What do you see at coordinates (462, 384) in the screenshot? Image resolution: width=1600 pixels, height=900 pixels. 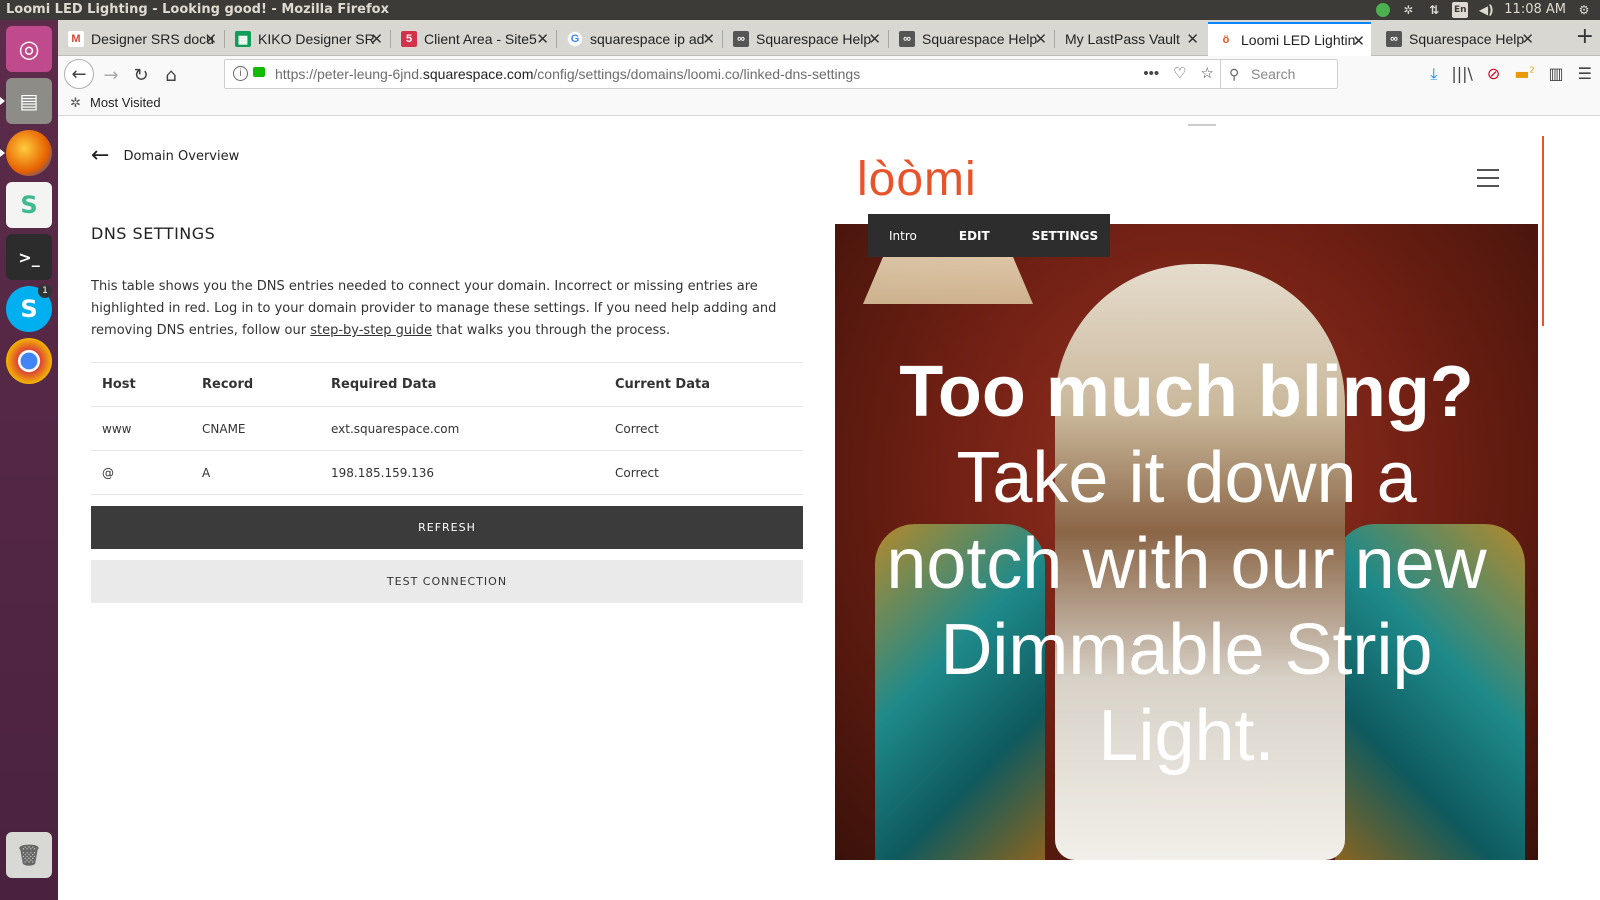 I see `column-header: Required Data` at bounding box center [462, 384].